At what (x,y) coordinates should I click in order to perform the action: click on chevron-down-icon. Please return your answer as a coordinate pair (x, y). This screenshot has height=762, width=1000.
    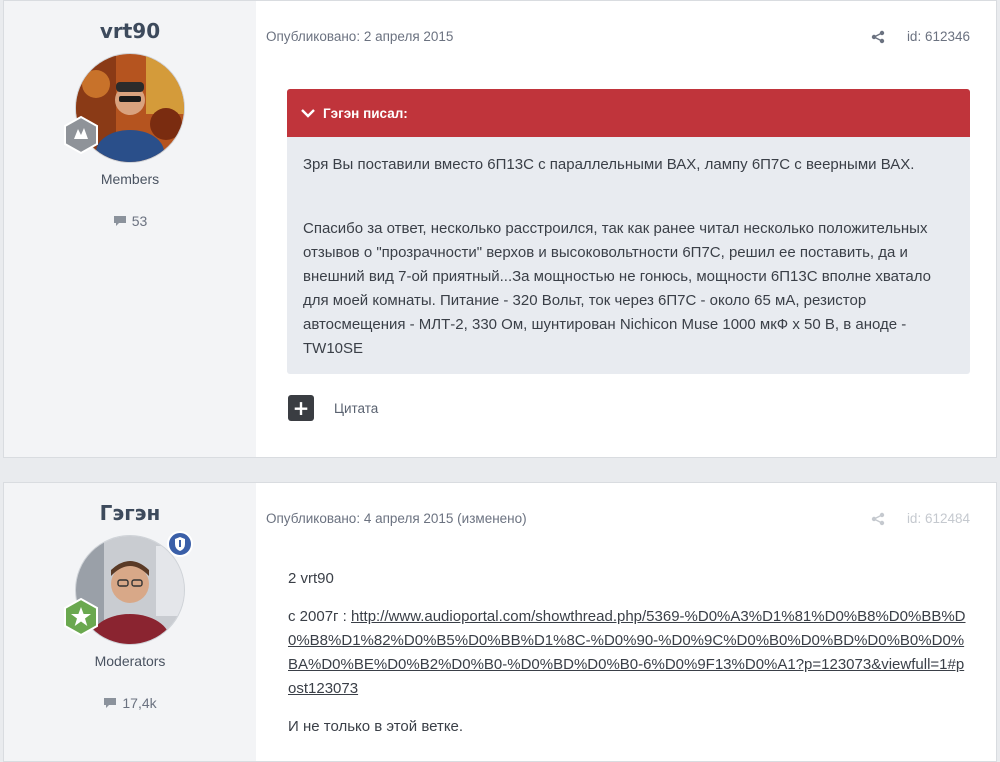
    Looking at the image, I should click on (308, 113).